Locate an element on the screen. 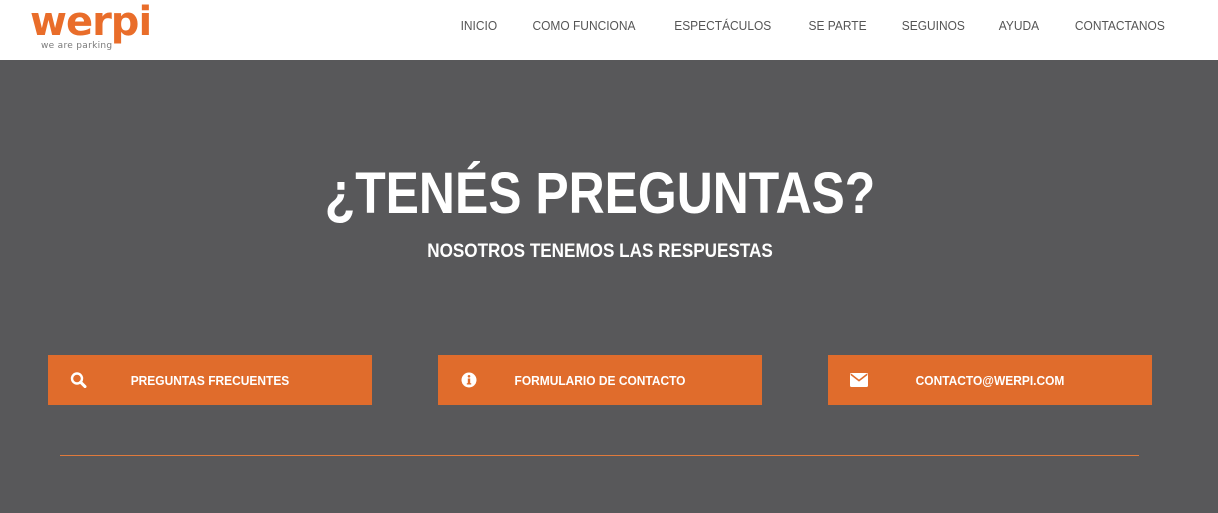 This screenshot has width=1218, height=513. nav-item-ayuda: AYUDA is located at coordinates (1019, 25).